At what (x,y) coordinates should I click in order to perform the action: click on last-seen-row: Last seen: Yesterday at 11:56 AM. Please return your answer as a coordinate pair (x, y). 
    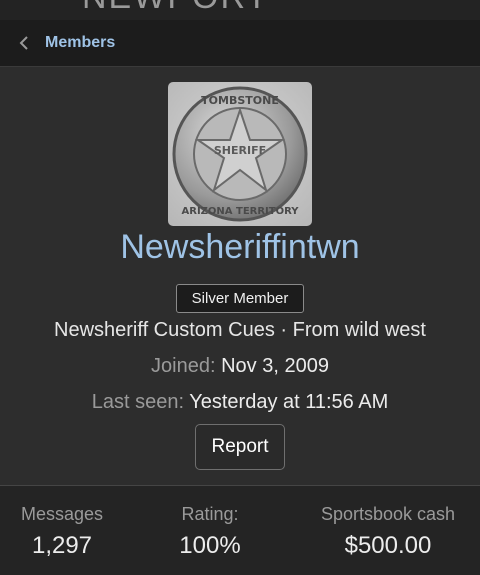
    Looking at the image, I should click on (240, 402).